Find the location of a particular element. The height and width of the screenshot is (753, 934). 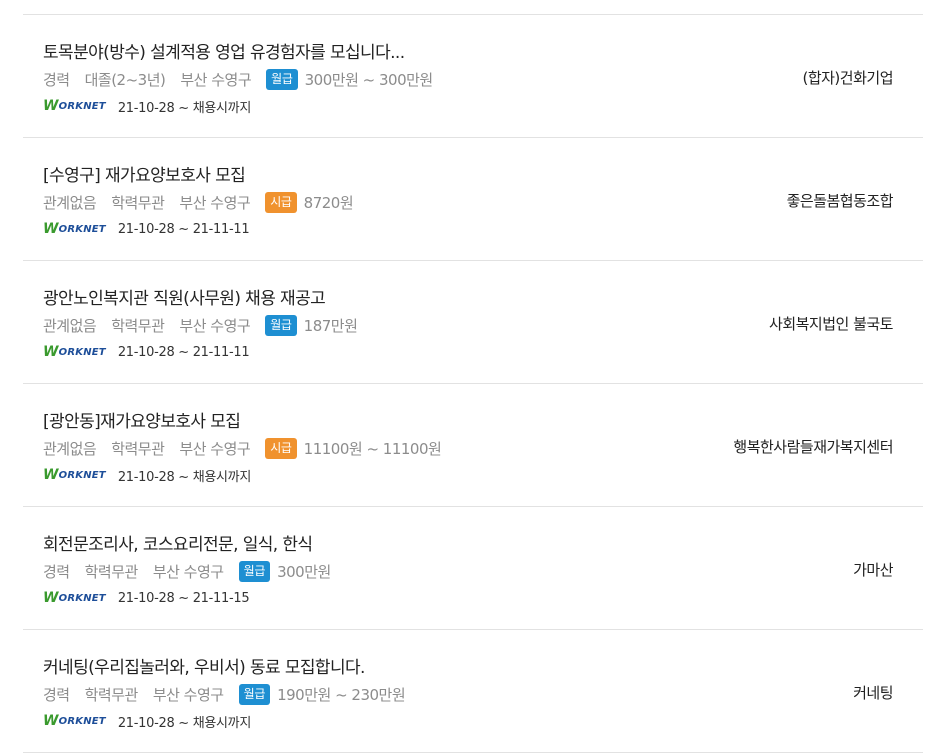

company-name: 사회복지법인 불국토 is located at coordinates (831, 323).